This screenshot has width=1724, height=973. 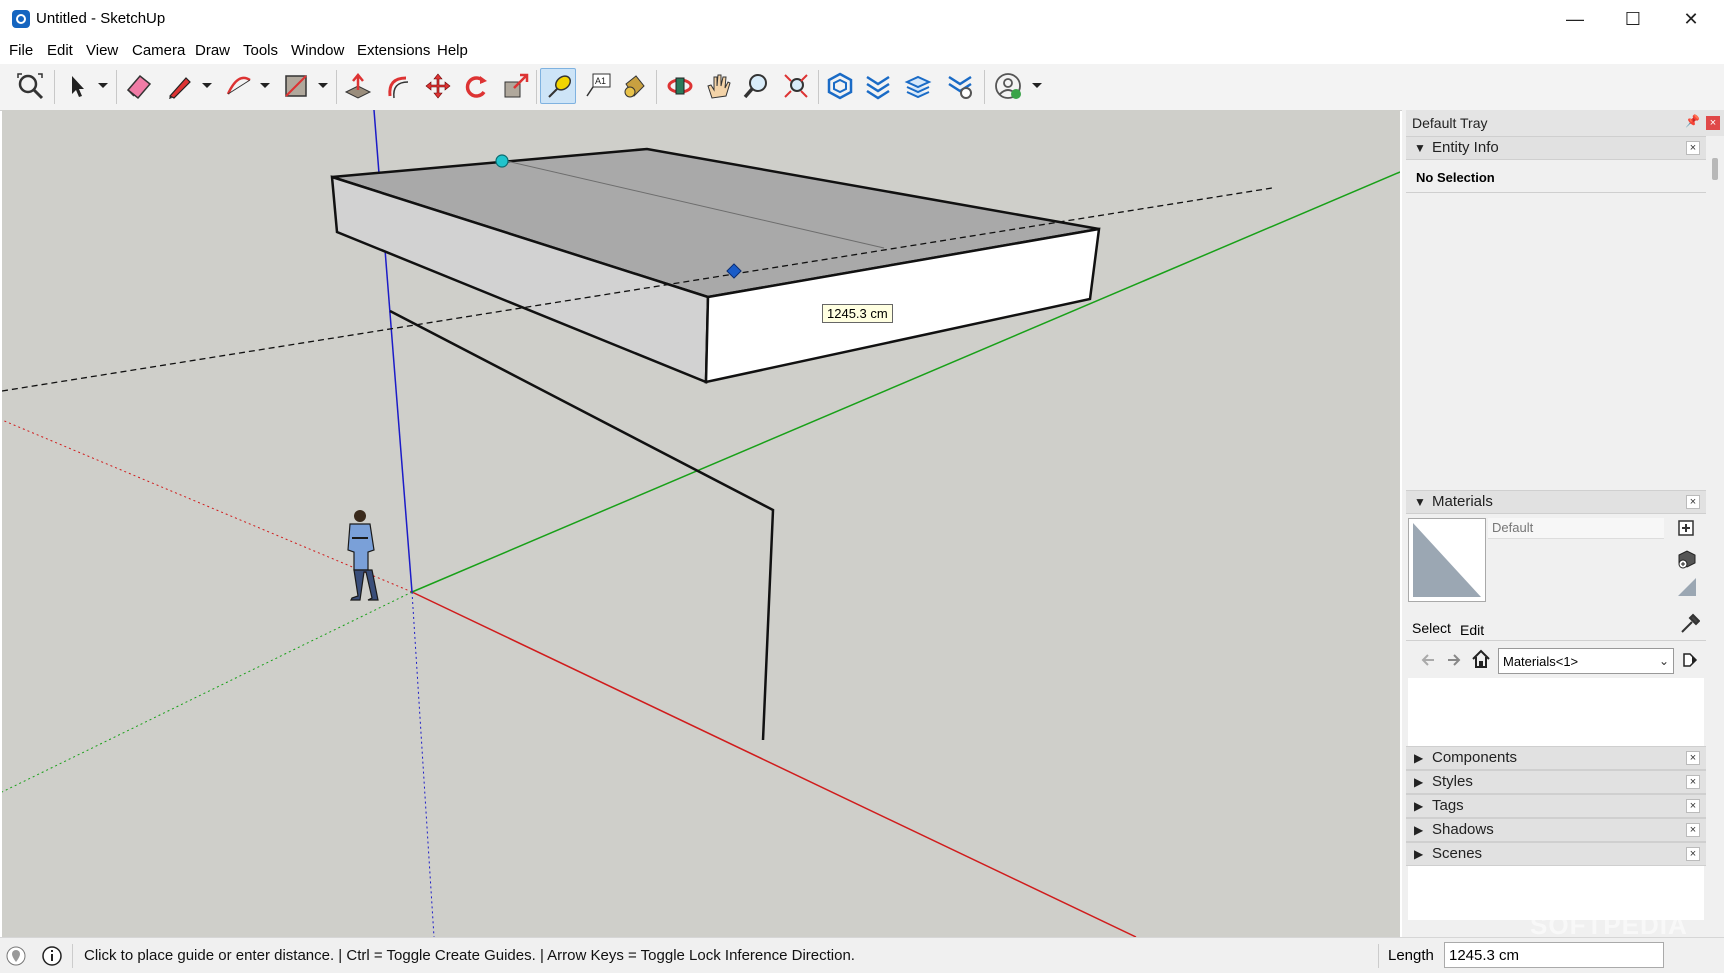 What do you see at coordinates (438, 86) in the screenshot?
I see `move-tool` at bounding box center [438, 86].